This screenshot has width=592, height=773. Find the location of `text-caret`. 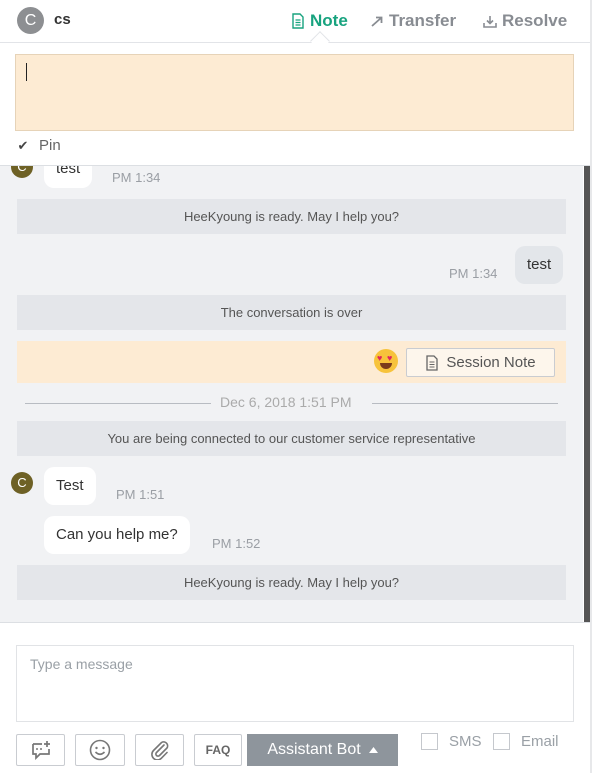

text-caret is located at coordinates (26, 72).